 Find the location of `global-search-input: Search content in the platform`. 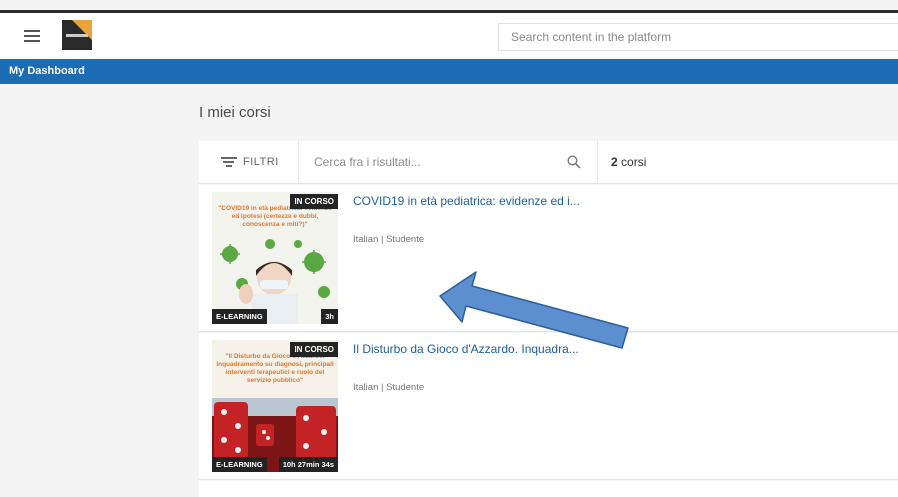

global-search-input: Search content in the platform is located at coordinates (698, 37).